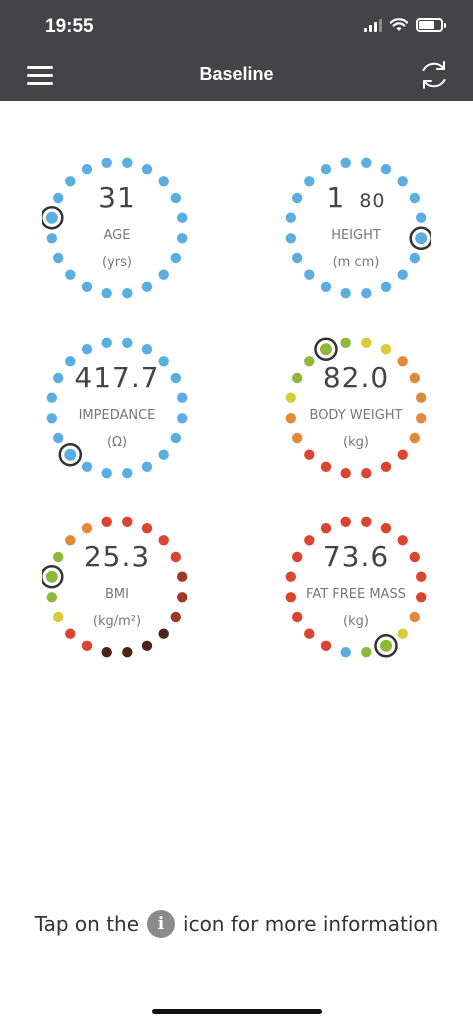 Image resolution: width=473 pixels, height=1024 pixels. What do you see at coordinates (356, 415) in the screenshot?
I see `body-weight-label: BODY WEIGHT` at bounding box center [356, 415].